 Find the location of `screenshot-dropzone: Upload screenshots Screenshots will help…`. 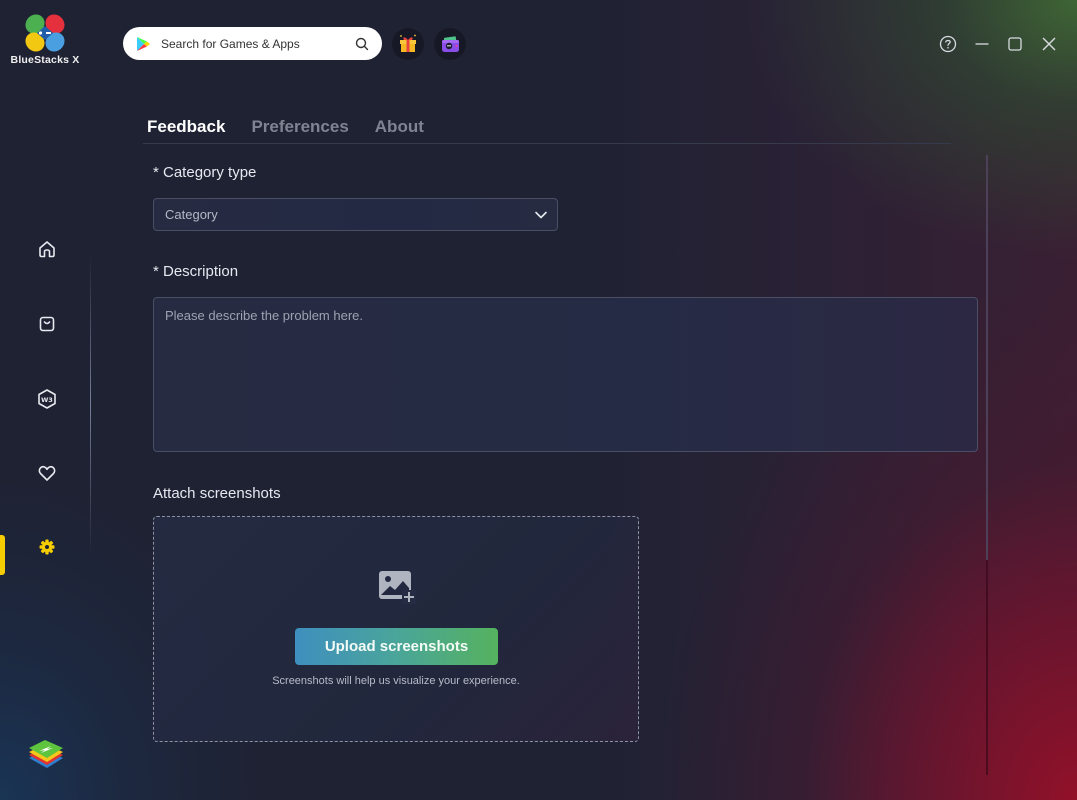

screenshot-dropzone: Upload screenshots Screenshots will help… is located at coordinates (396, 629).